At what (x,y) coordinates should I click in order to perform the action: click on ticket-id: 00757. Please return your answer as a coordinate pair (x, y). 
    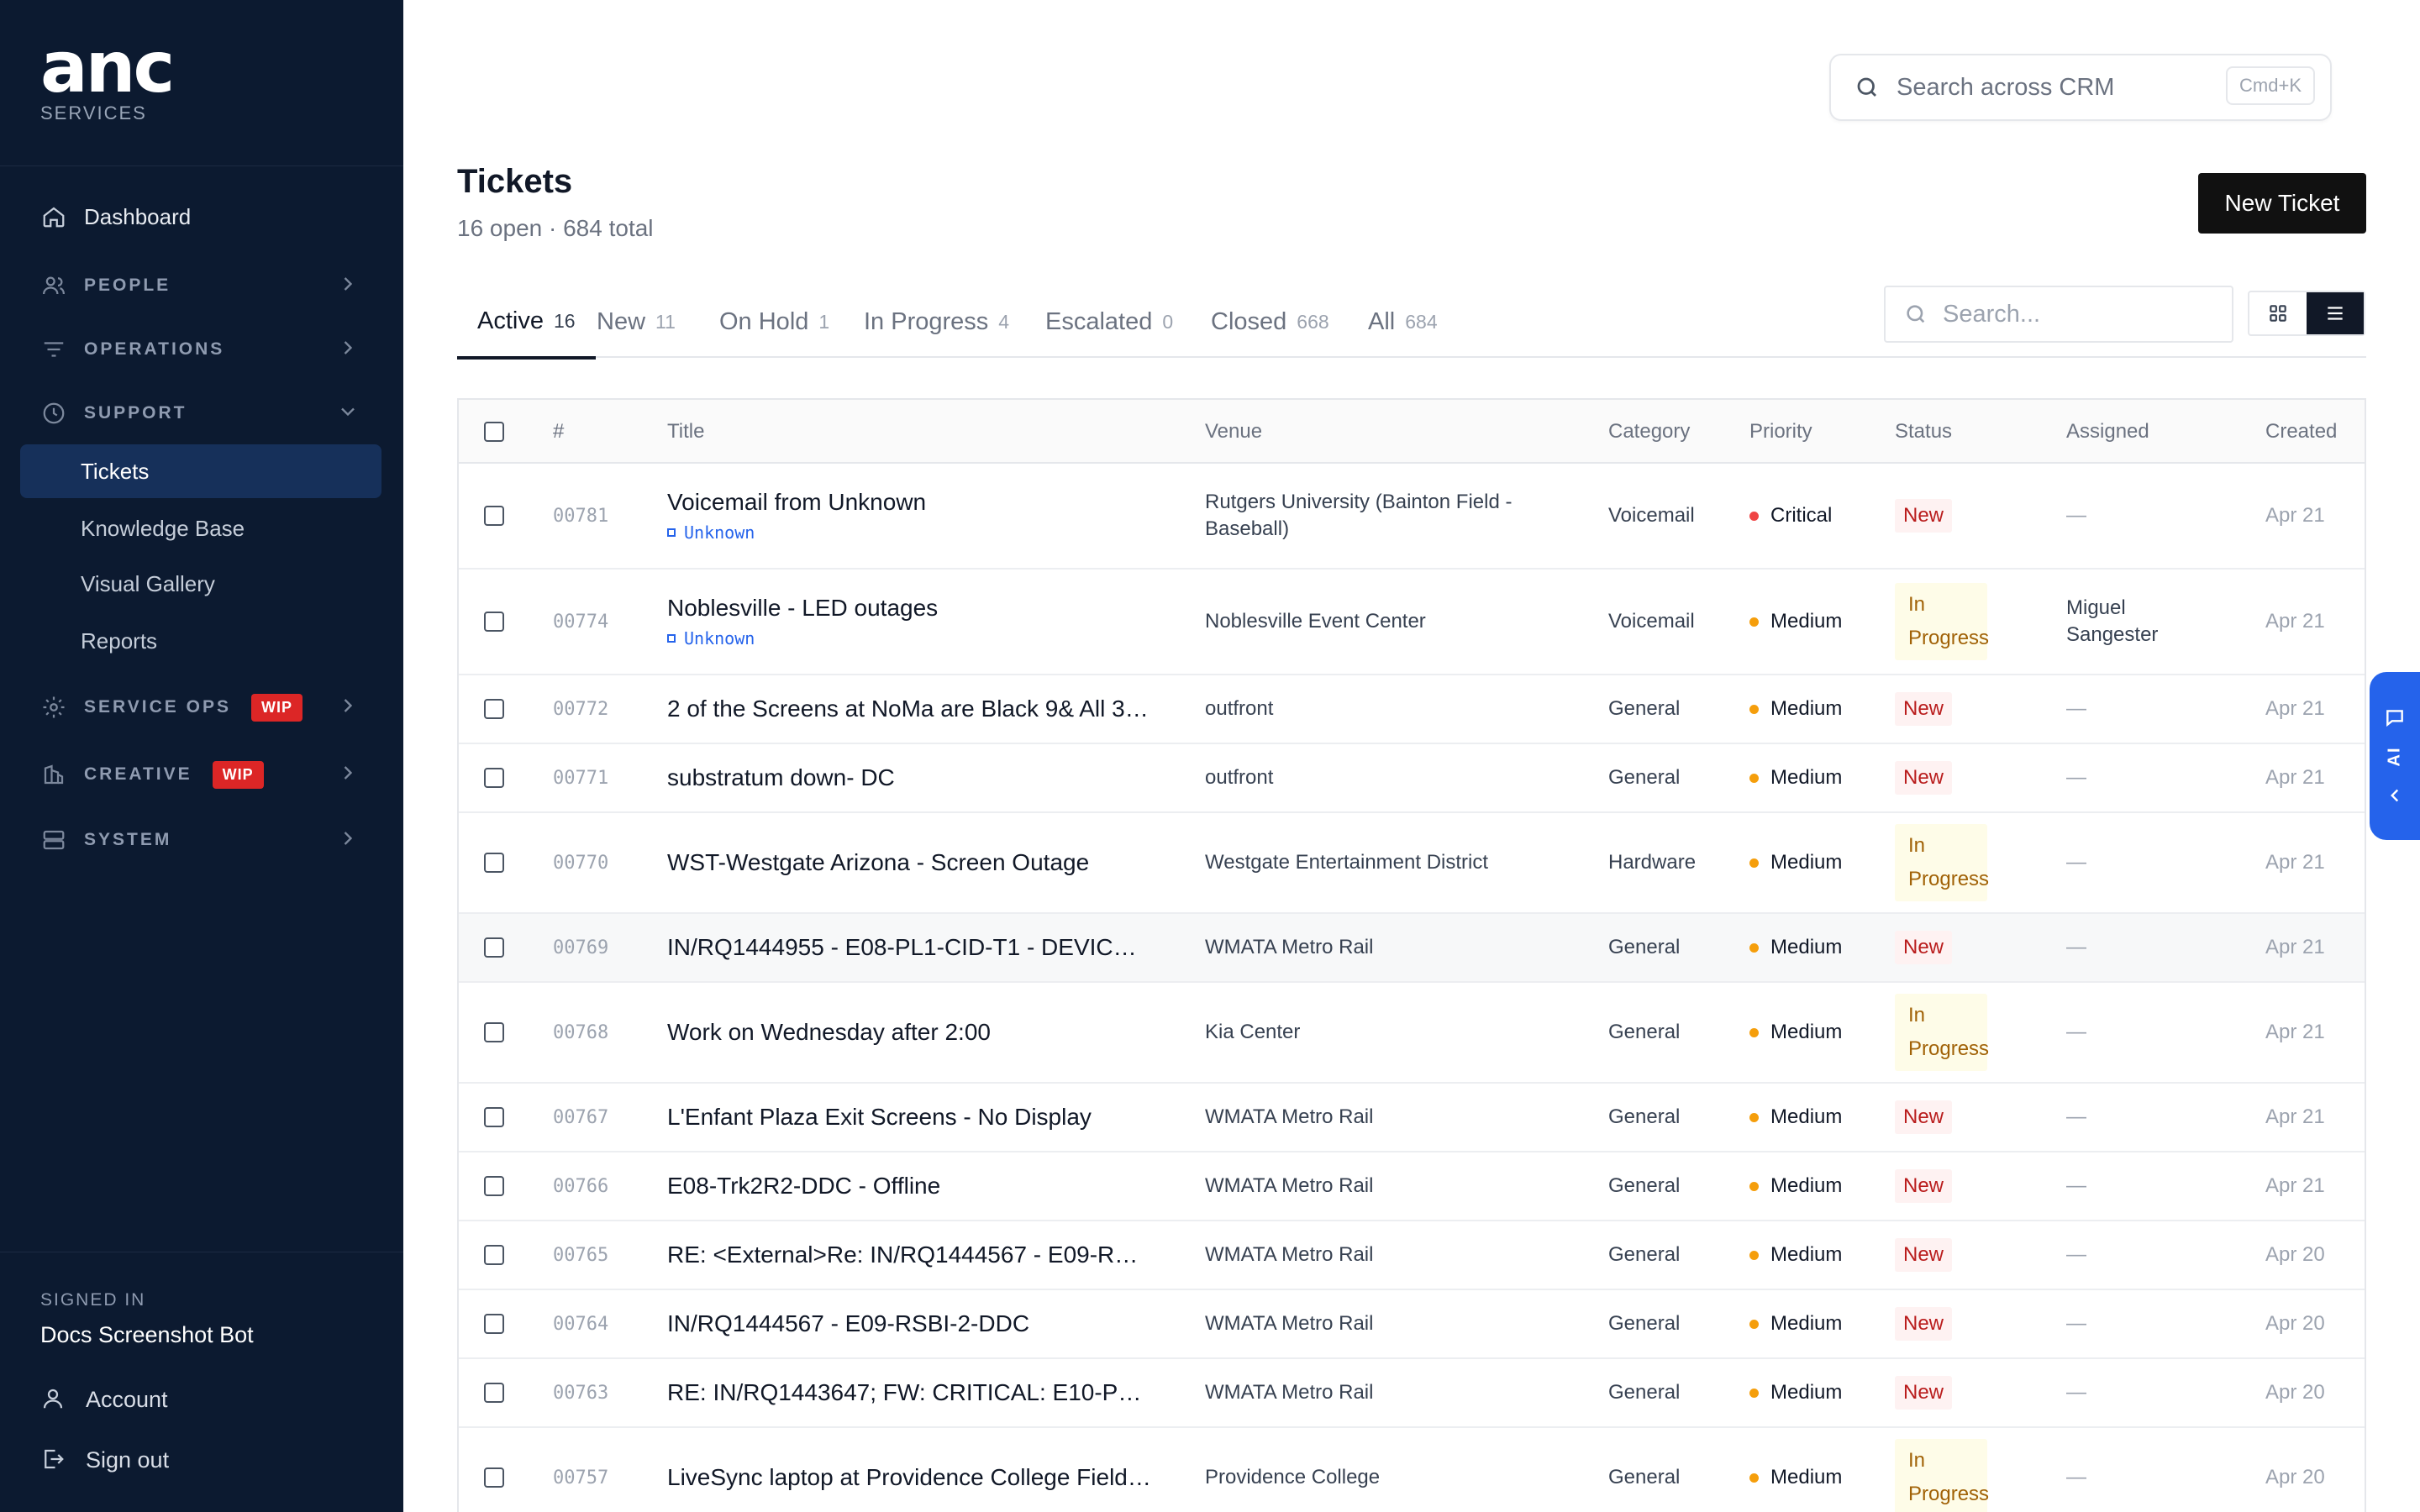
    Looking at the image, I should click on (581, 1477).